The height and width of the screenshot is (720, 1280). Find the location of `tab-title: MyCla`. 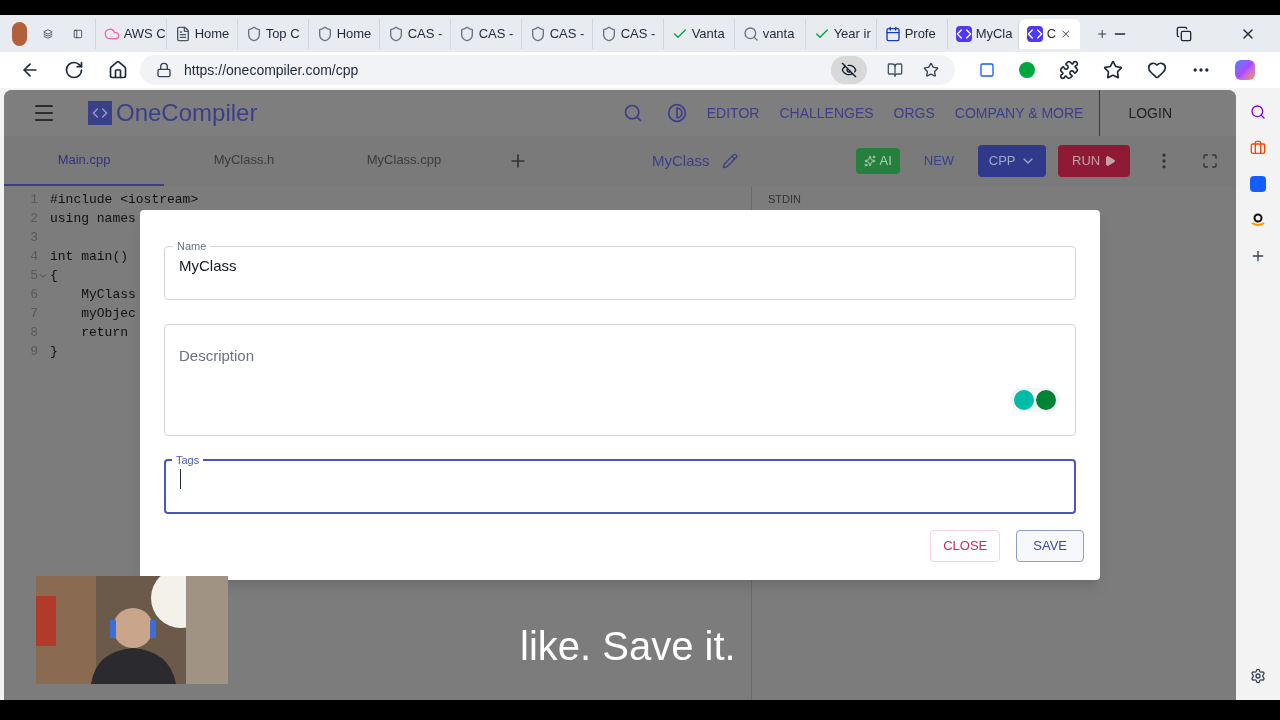

tab-title: MyCla is located at coordinates (994, 33).